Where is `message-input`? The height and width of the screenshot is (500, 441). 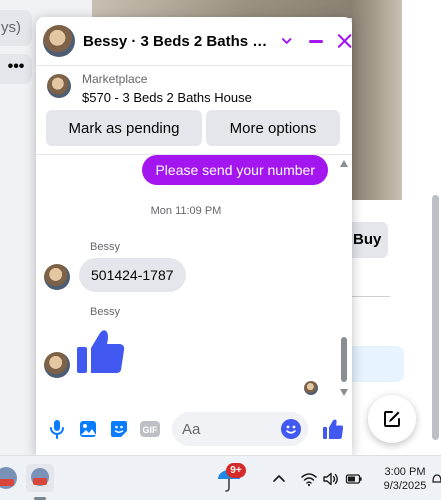
message-input is located at coordinates (232, 429).